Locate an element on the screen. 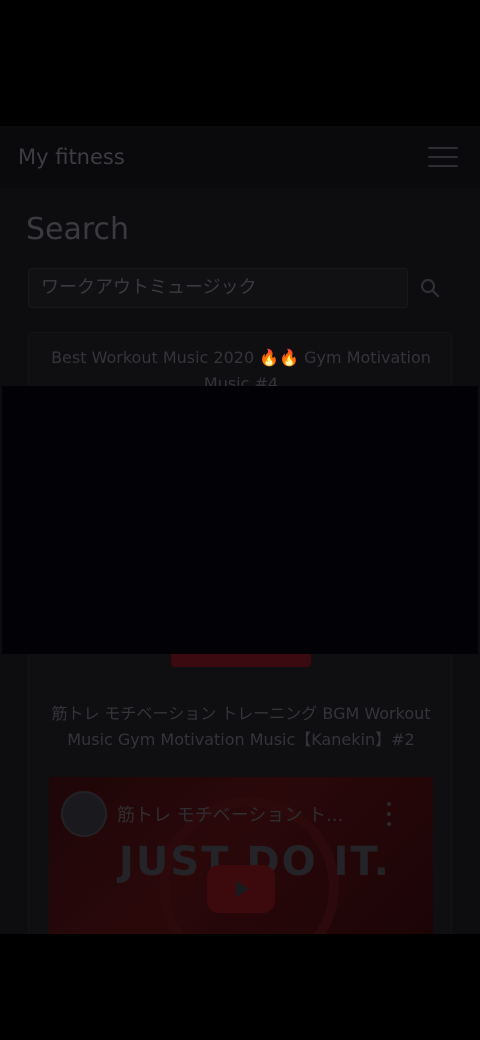 This screenshot has width=480, height=1040. page-title: Search is located at coordinates (78, 229).